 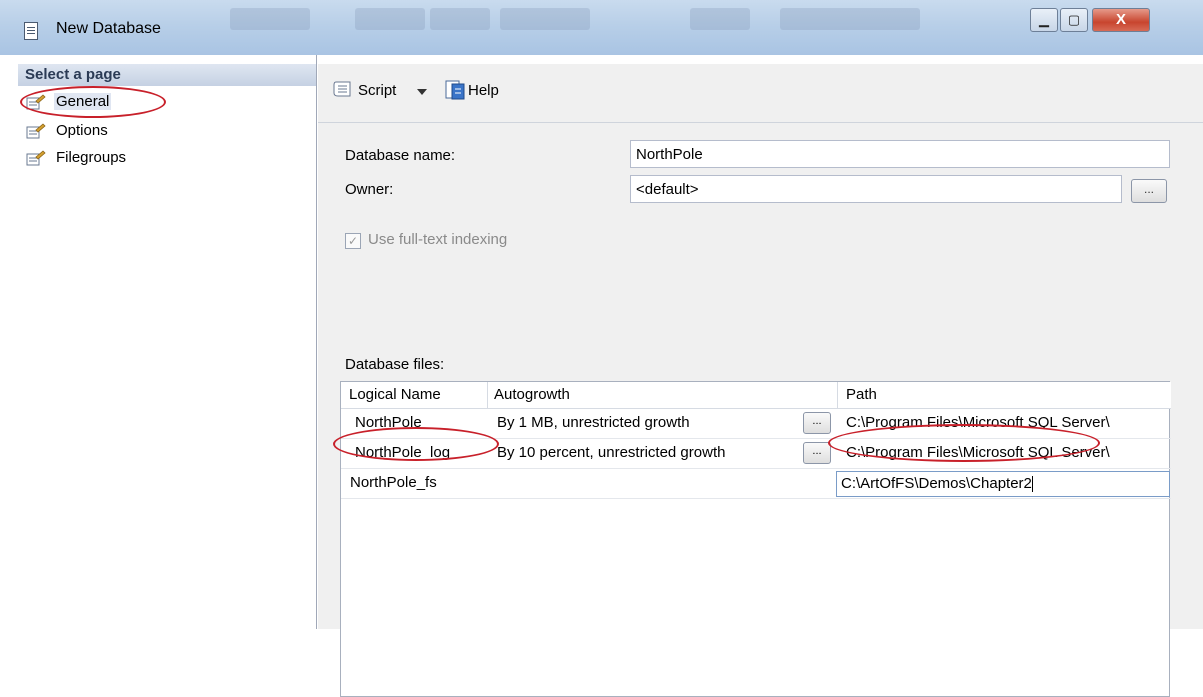 What do you see at coordinates (82, 130) in the screenshot?
I see `sidebar-item-label: Options` at bounding box center [82, 130].